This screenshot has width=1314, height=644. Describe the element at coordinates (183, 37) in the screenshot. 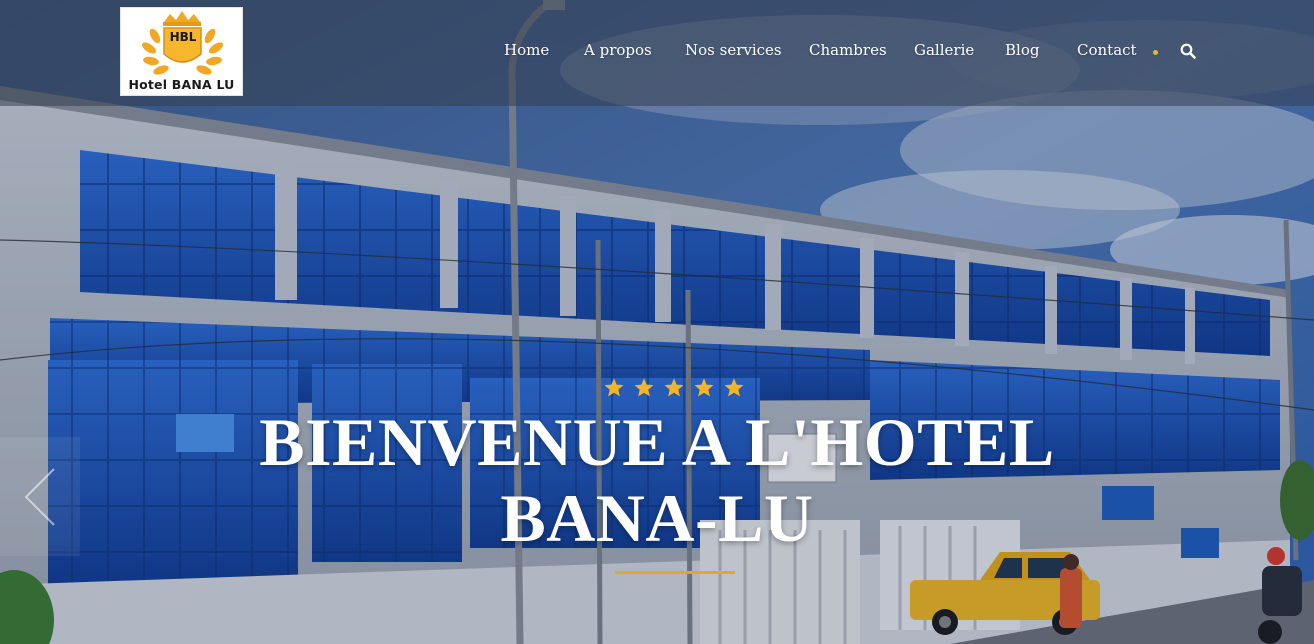

I see `logo-monogram: HBL` at that location.